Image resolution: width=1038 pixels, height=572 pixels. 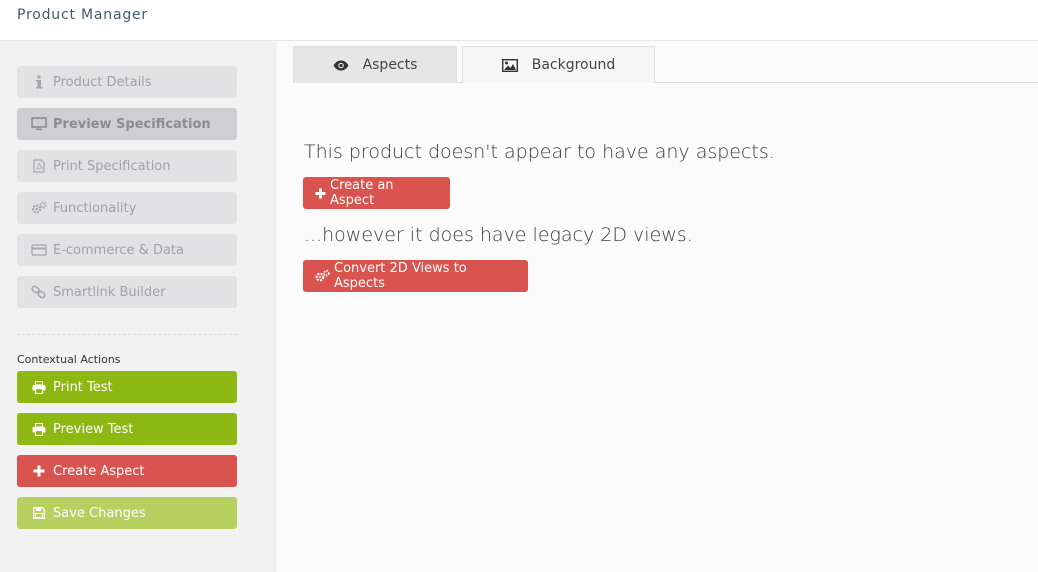 What do you see at coordinates (390, 65) in the screenshot?
I see `tab-label: Aspects` at bounding box center [390, 65].